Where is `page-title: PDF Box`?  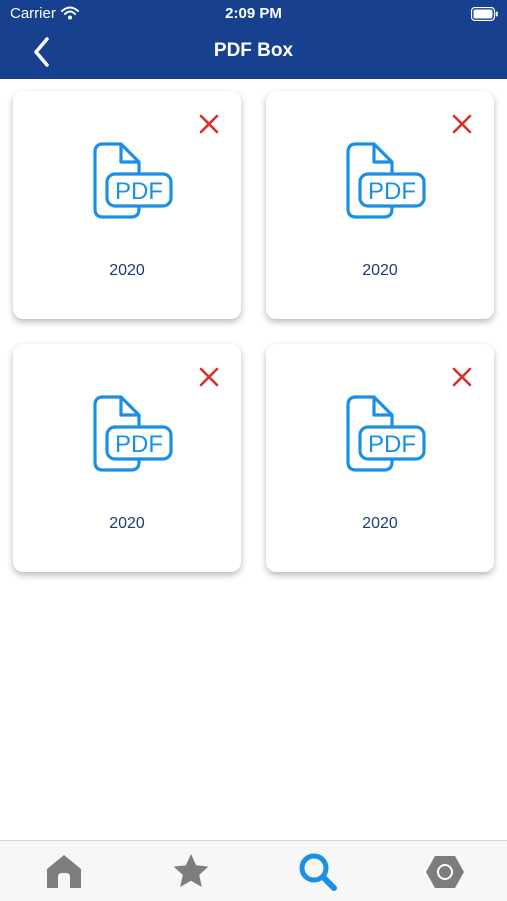 page-title: PDF Box is located at coordinates (253, 50).